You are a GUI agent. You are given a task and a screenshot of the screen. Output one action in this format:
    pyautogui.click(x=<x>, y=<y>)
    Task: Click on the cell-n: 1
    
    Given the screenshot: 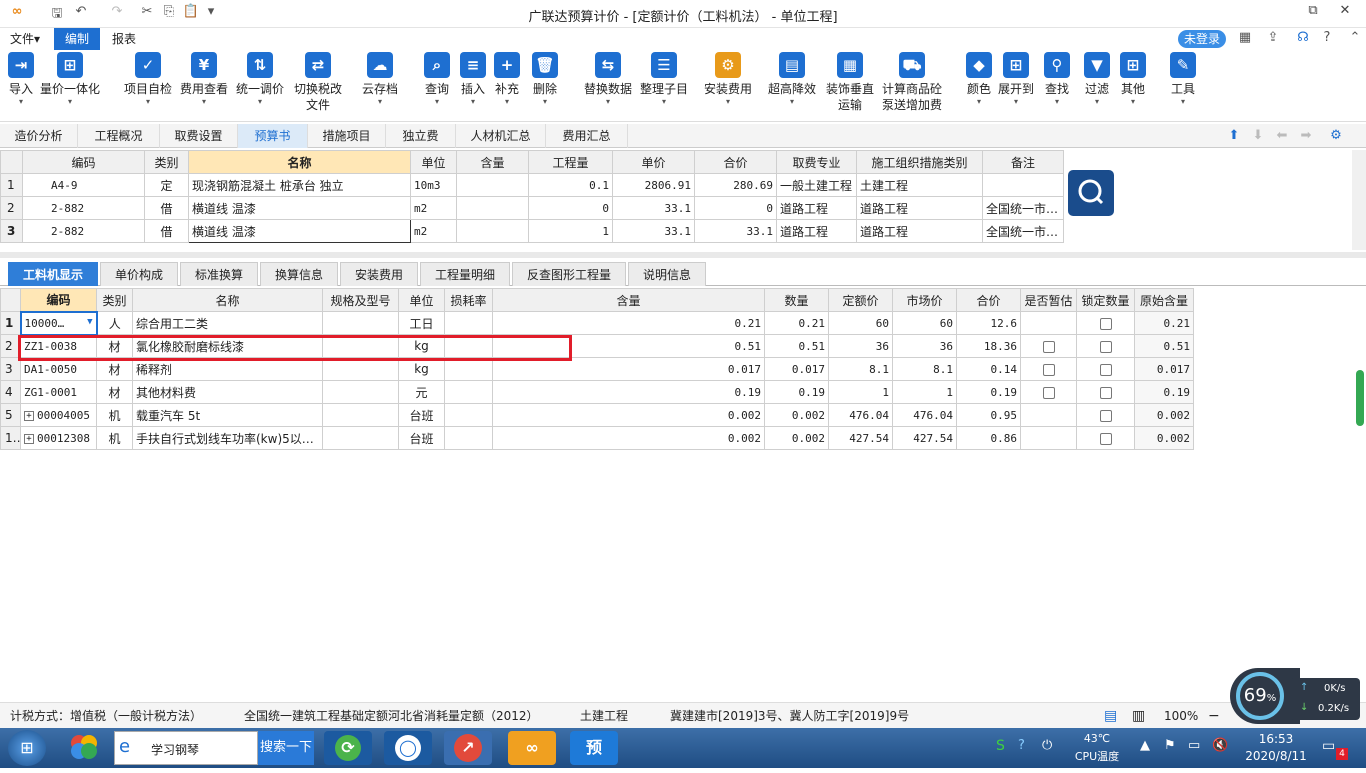 What is the action you would take?
    pyautogui.click(x=11, y=185)
    